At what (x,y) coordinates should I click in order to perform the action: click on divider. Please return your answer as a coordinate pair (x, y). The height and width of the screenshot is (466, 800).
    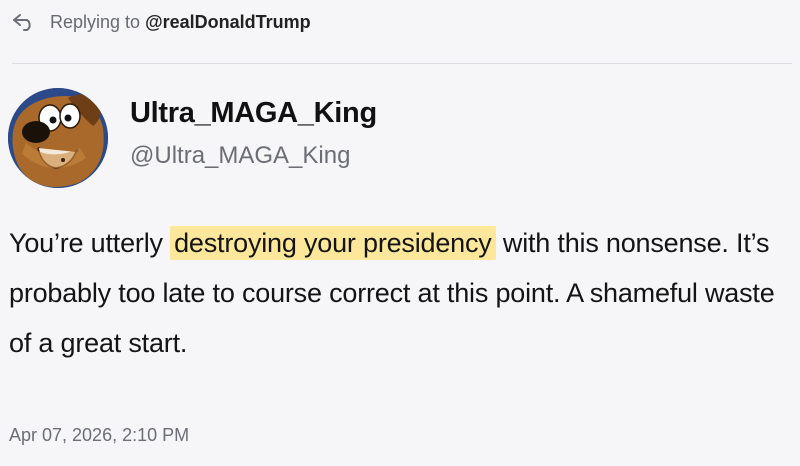
    Looking at the image, I should click on (402, 63).